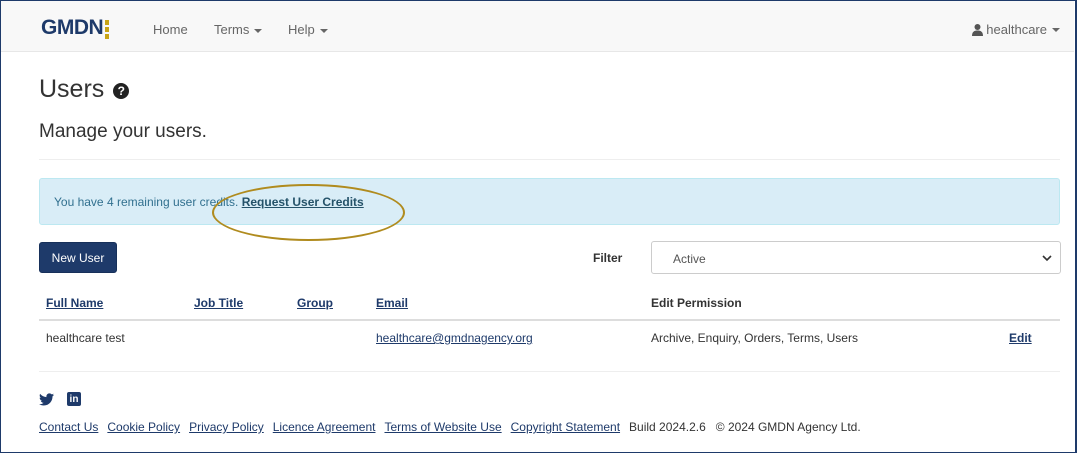  I want to click on cell-action: Edit, so click(1020, 338).